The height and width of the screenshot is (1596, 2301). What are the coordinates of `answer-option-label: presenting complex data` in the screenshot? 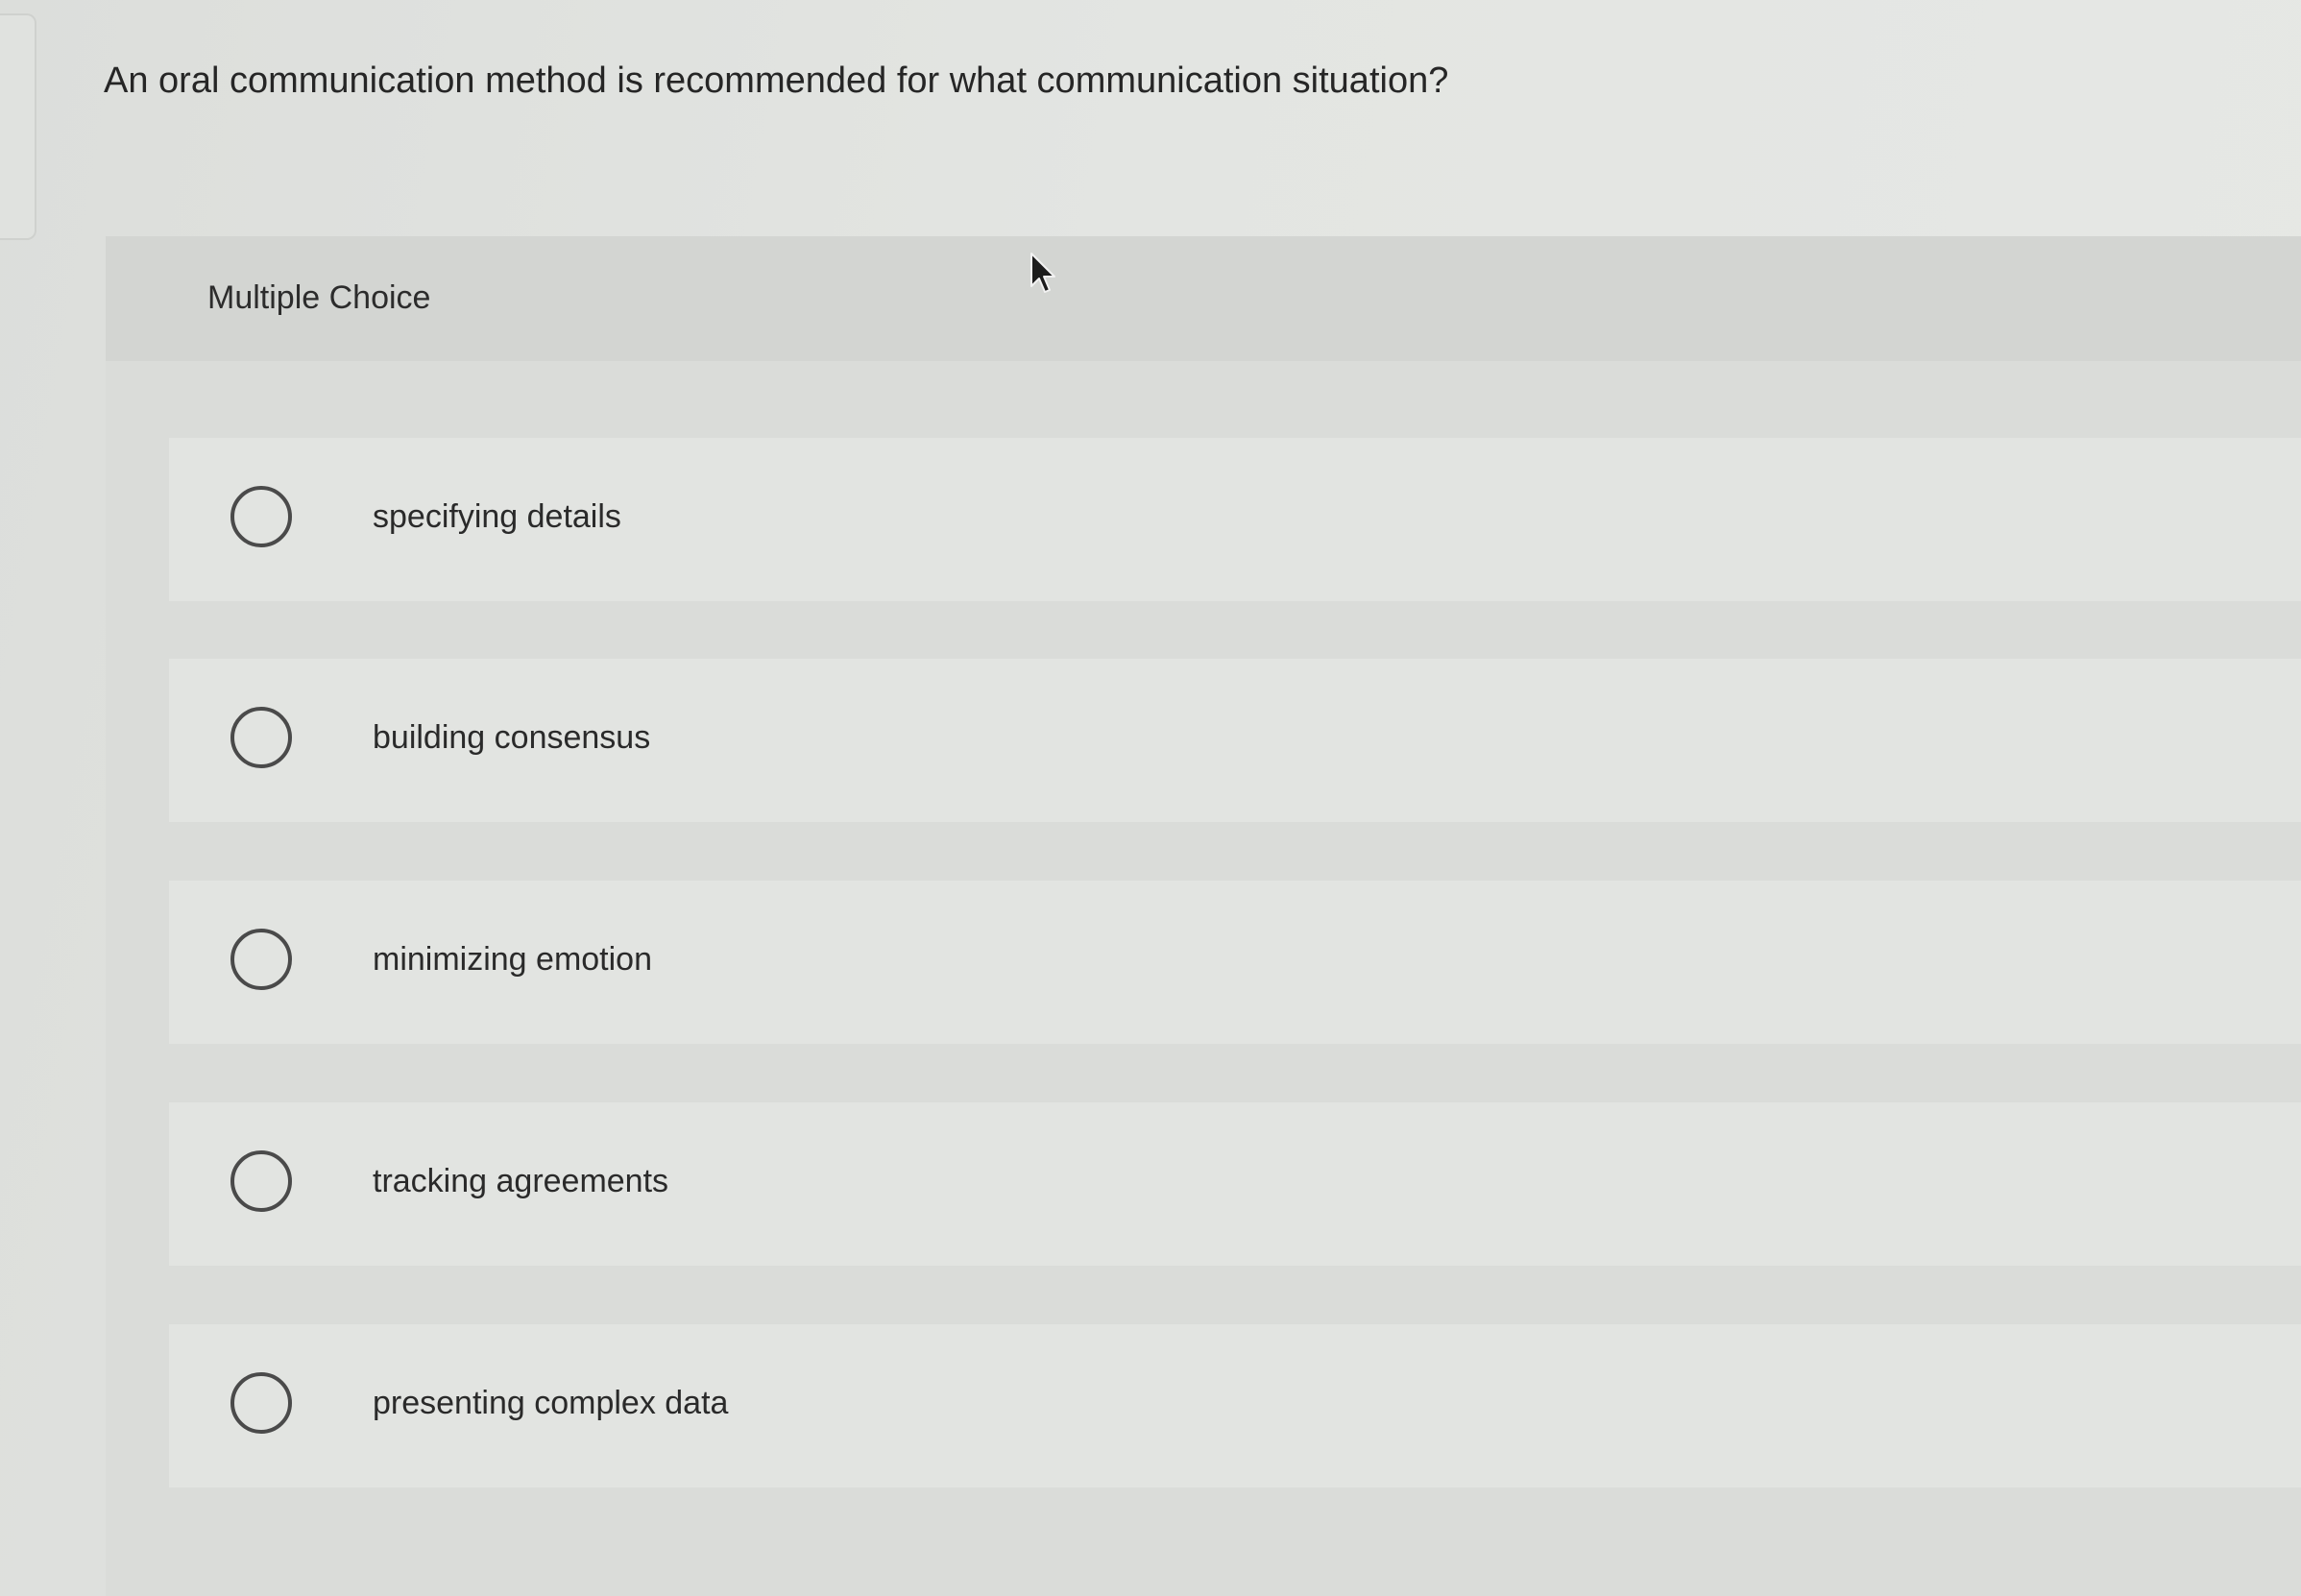 It's located at (551, 1403).